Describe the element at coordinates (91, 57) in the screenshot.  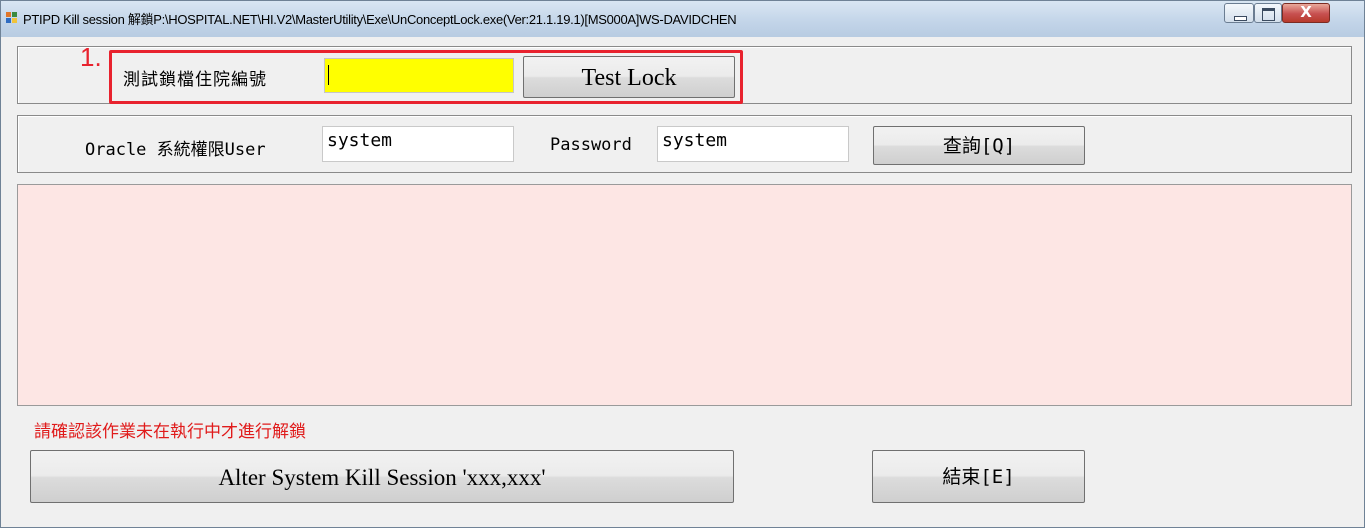
I see `step-number: 1.` at that location.